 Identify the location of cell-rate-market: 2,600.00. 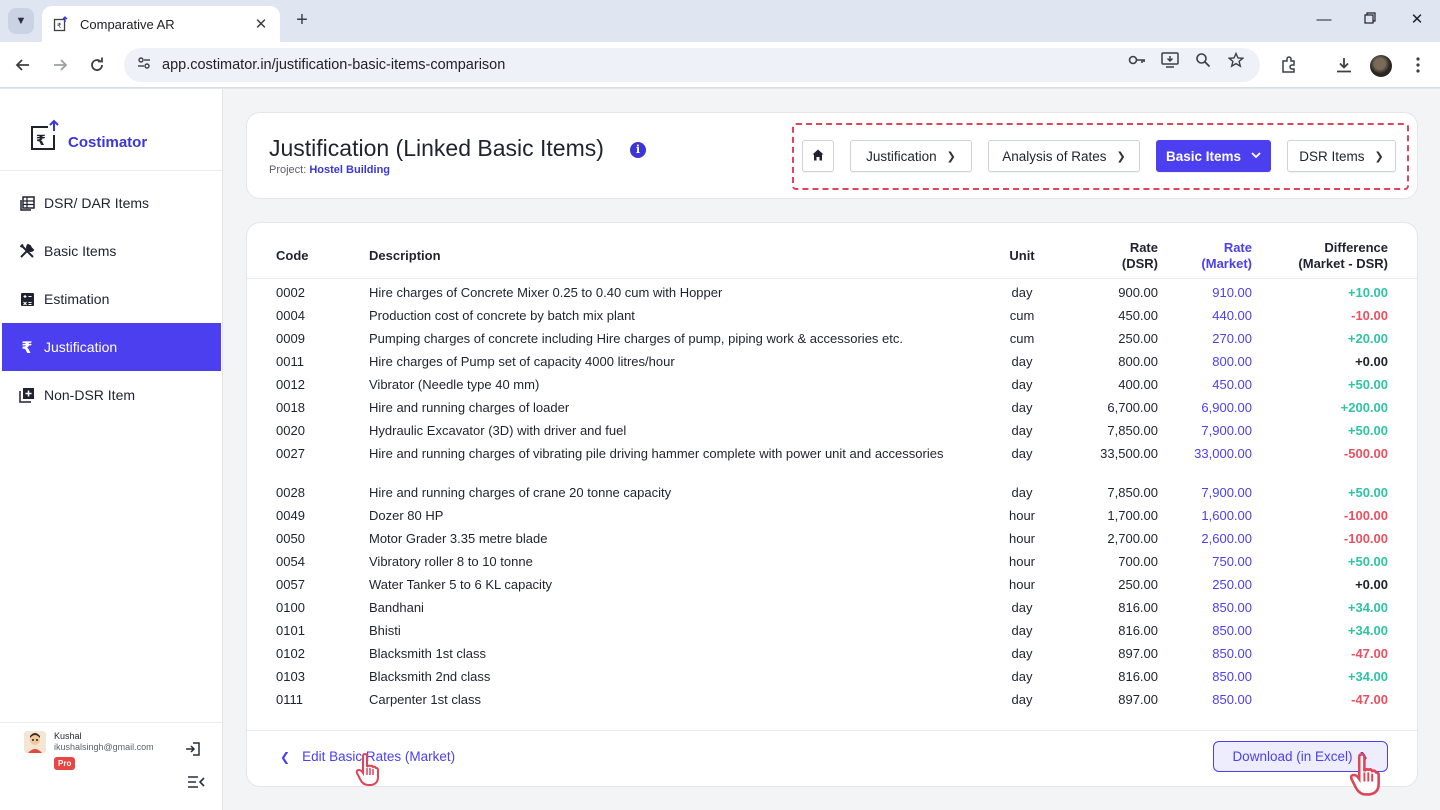
(1226, 538).